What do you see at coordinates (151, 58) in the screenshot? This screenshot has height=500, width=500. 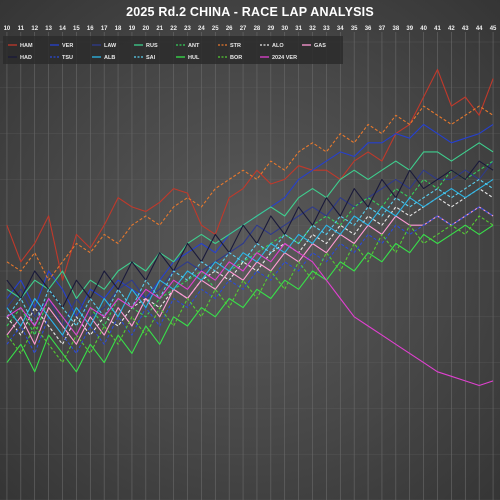 I see `legend-label-11: SAI` at bounding box center [151, 58].